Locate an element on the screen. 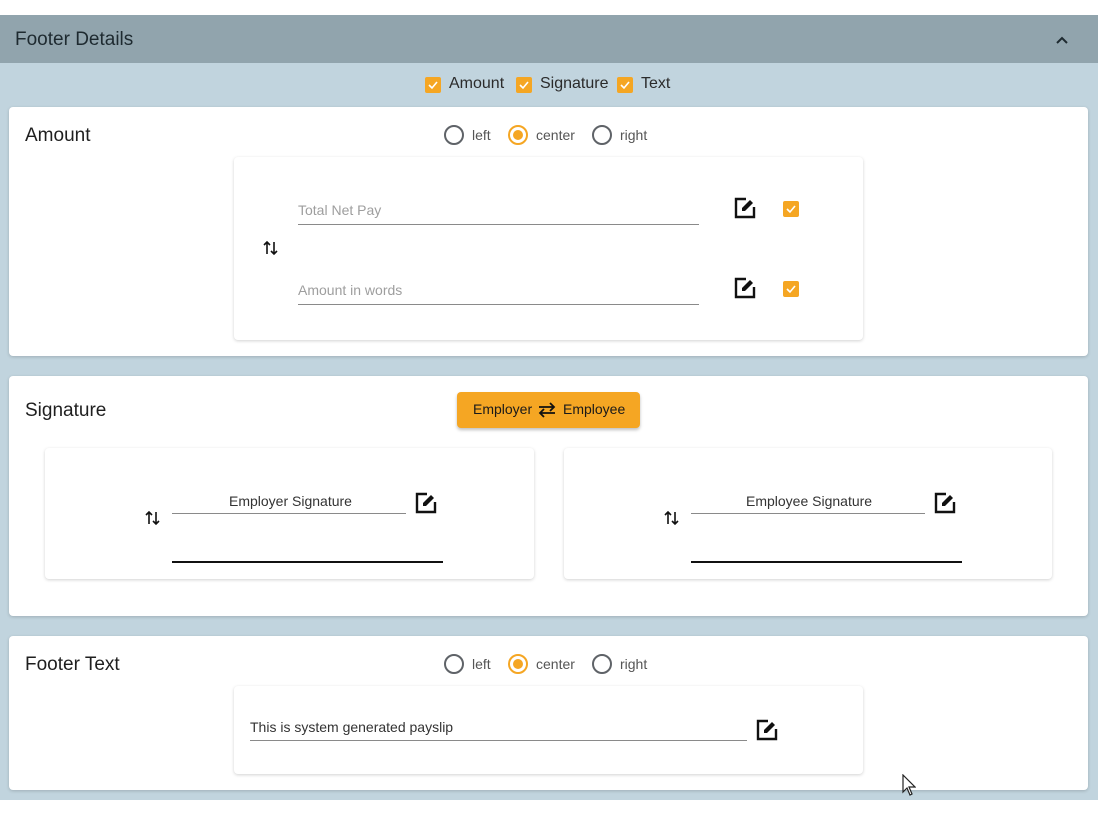 This screenshot has height=824, width=1098. swap-signature-button: Employer Employee is located at coordinates (548, 410).